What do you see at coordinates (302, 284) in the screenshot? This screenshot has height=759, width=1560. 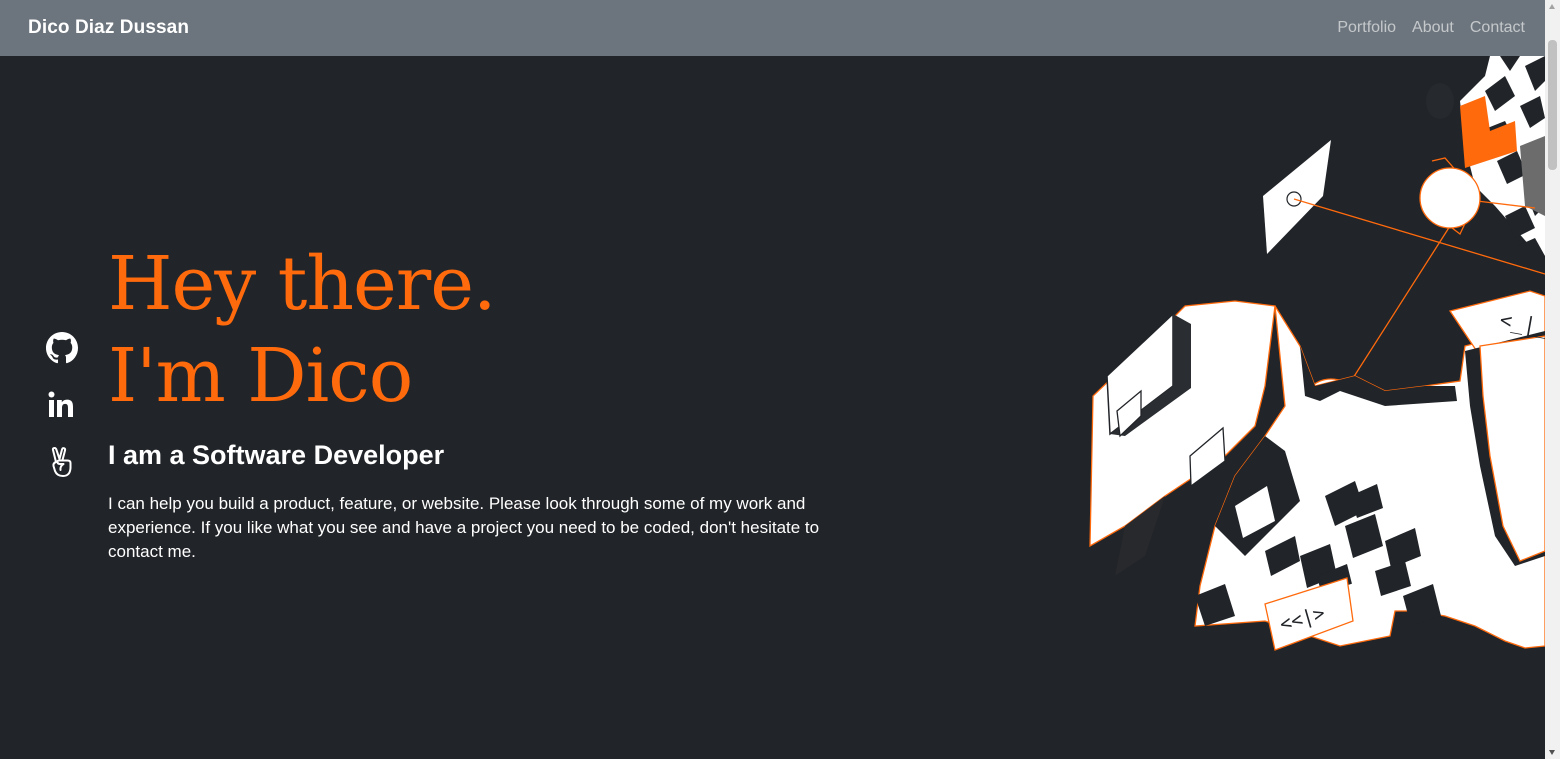 I see `hero-greeting: Hey there.` at bounding box center [302, 284].